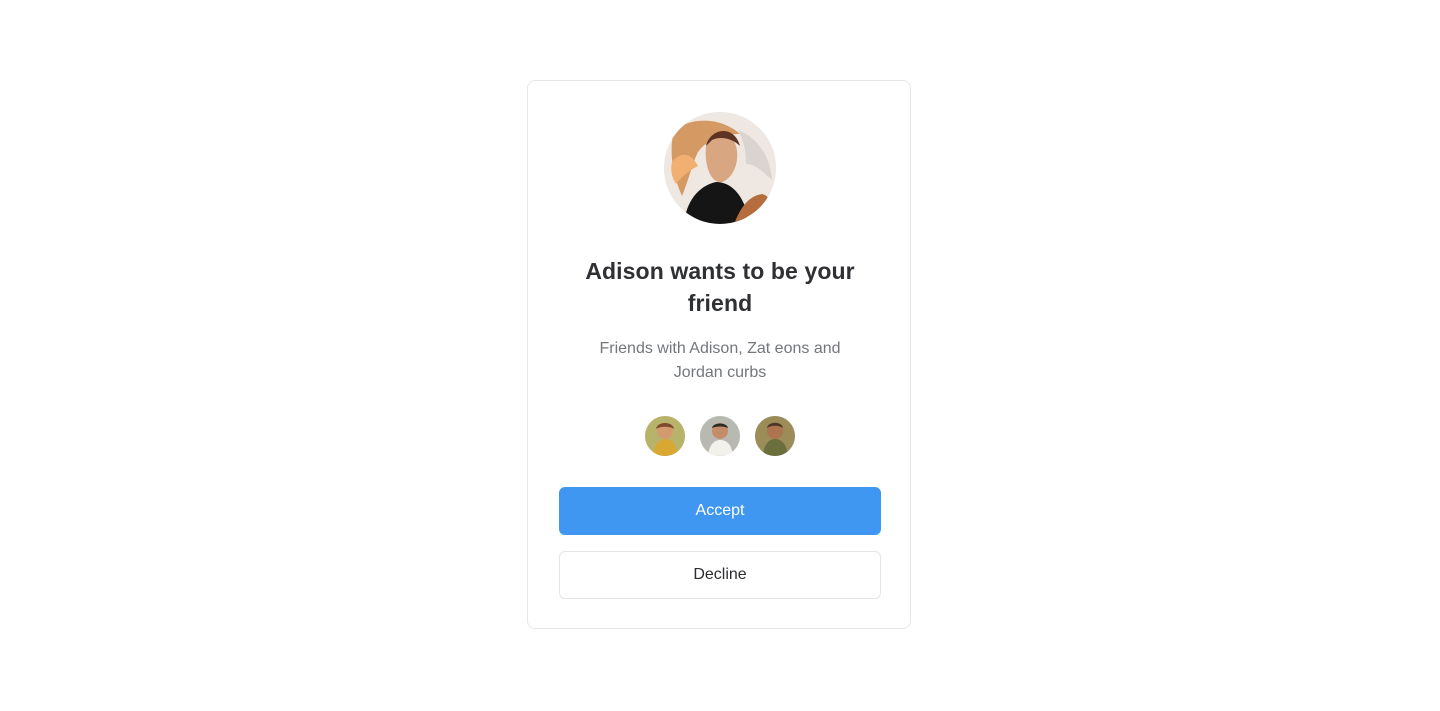 The image size is (1440, 711). What do you see at coordinates (720, 511) in the screenshot?
I see `accept-button: Accept` at bounding box center [720, 511].